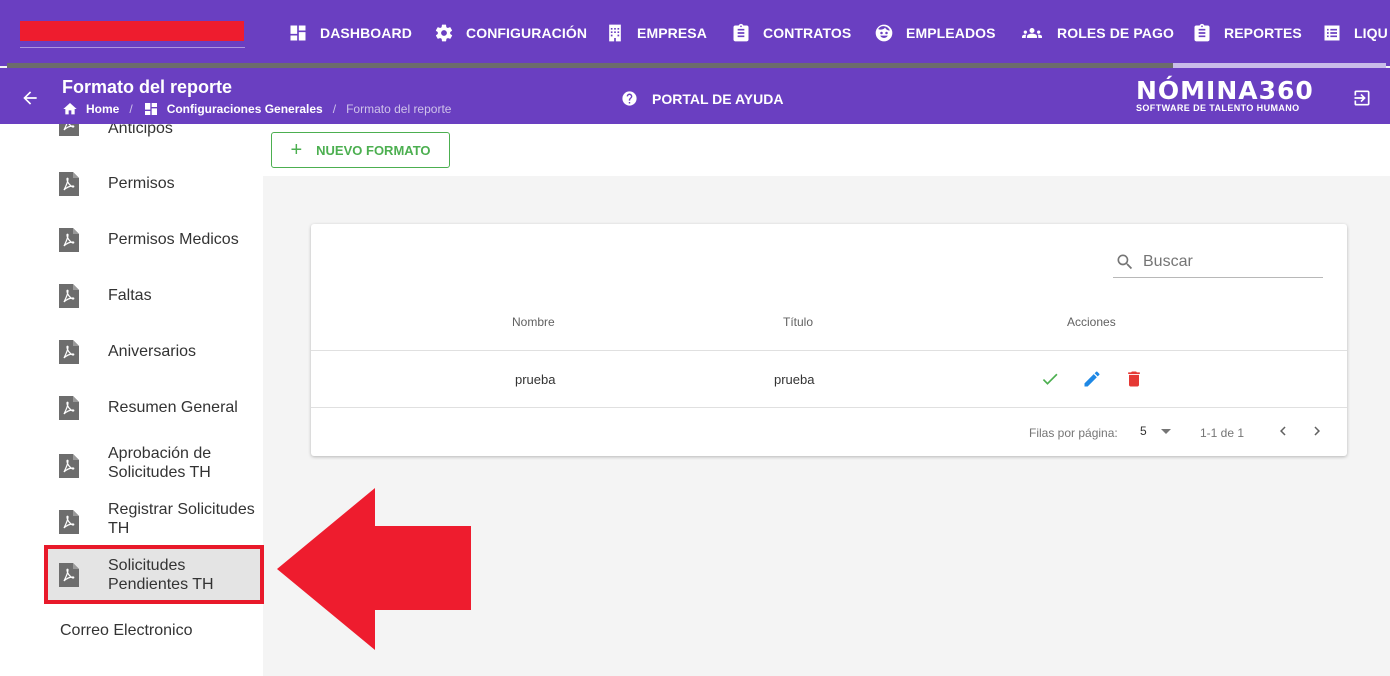 The height and width of the screenshot is (676, 1390). I want to click on people-icon, so click(1032, 33).